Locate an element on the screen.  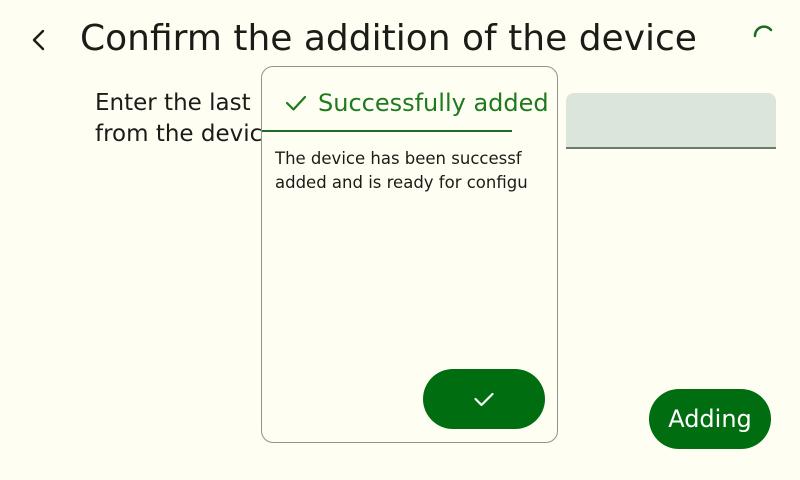
back-button is located at coordinates (39, 40).